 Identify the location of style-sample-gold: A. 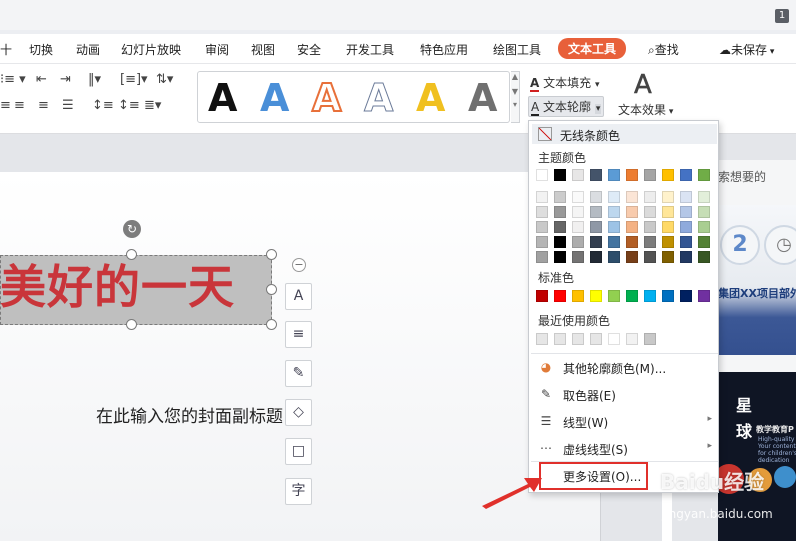
(430, 98).